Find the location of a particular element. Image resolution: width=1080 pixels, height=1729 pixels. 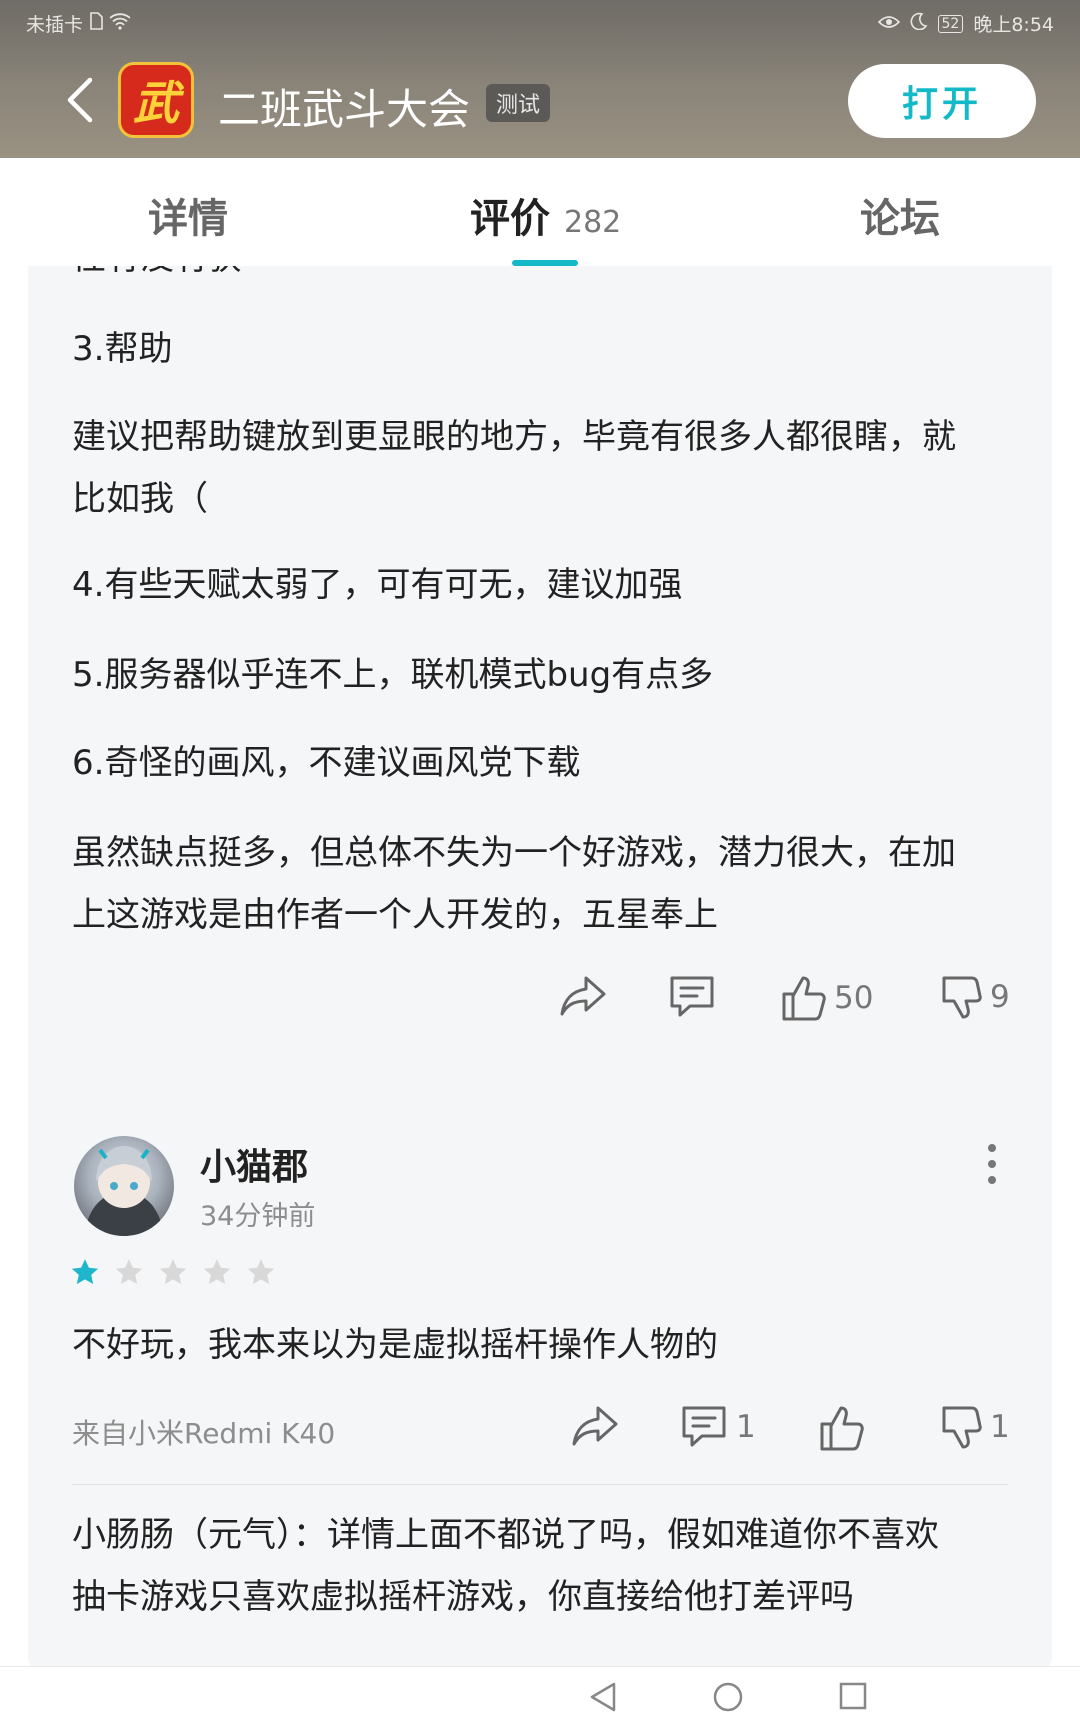

wifi-icon is located at coordinates (120, 23).